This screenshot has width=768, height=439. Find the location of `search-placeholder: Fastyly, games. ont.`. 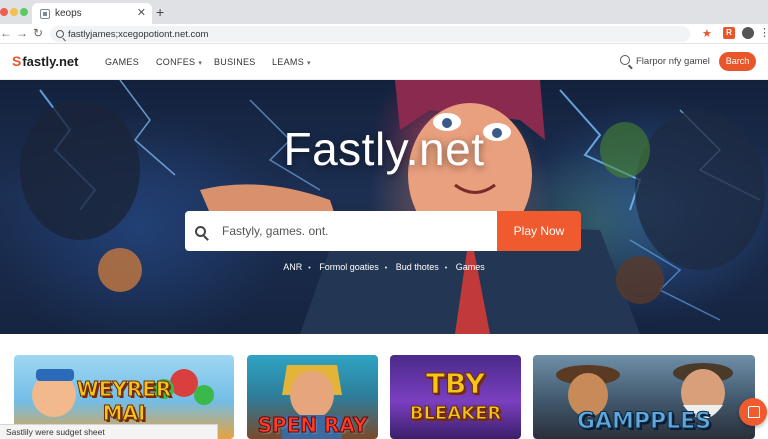

search-placeholder: Fastyly, games. ont. is located at coordinates (275, 231).